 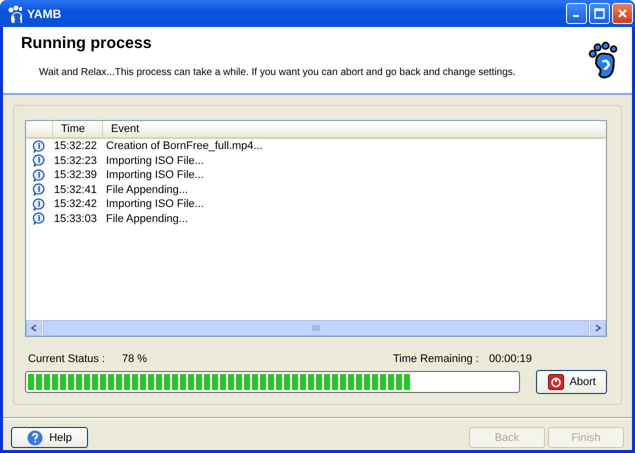 I want to click on maximize-button, so click(x=599, y=13).